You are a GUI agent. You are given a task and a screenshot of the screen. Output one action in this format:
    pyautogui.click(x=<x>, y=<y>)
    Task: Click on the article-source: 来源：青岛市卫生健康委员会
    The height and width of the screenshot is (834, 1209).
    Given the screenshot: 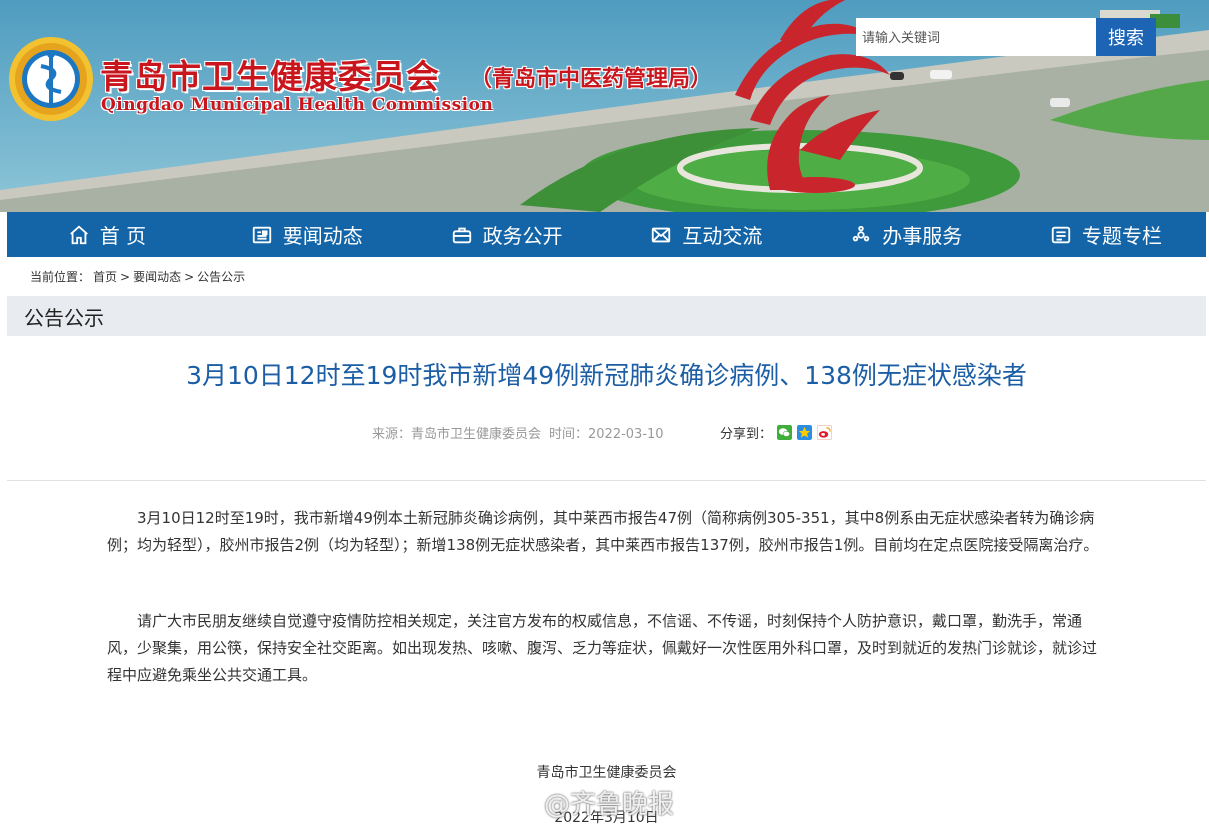 What is the action you would take?
    pyautogui.click(x=457, y=434)
    